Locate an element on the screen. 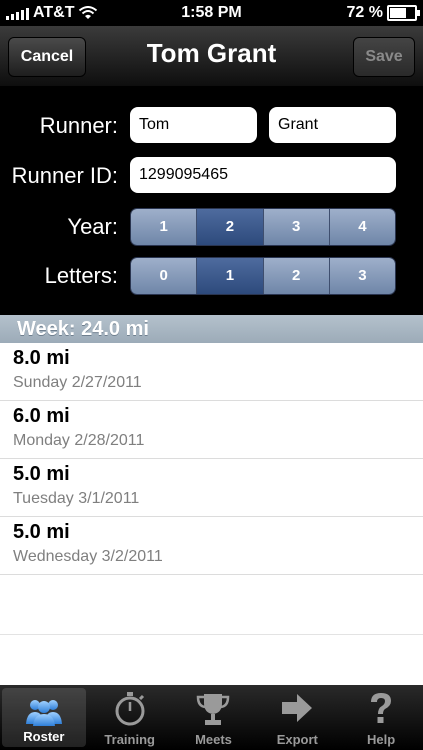 The image size is (423, 750). battery-icon is located at coordinates (403, 13).